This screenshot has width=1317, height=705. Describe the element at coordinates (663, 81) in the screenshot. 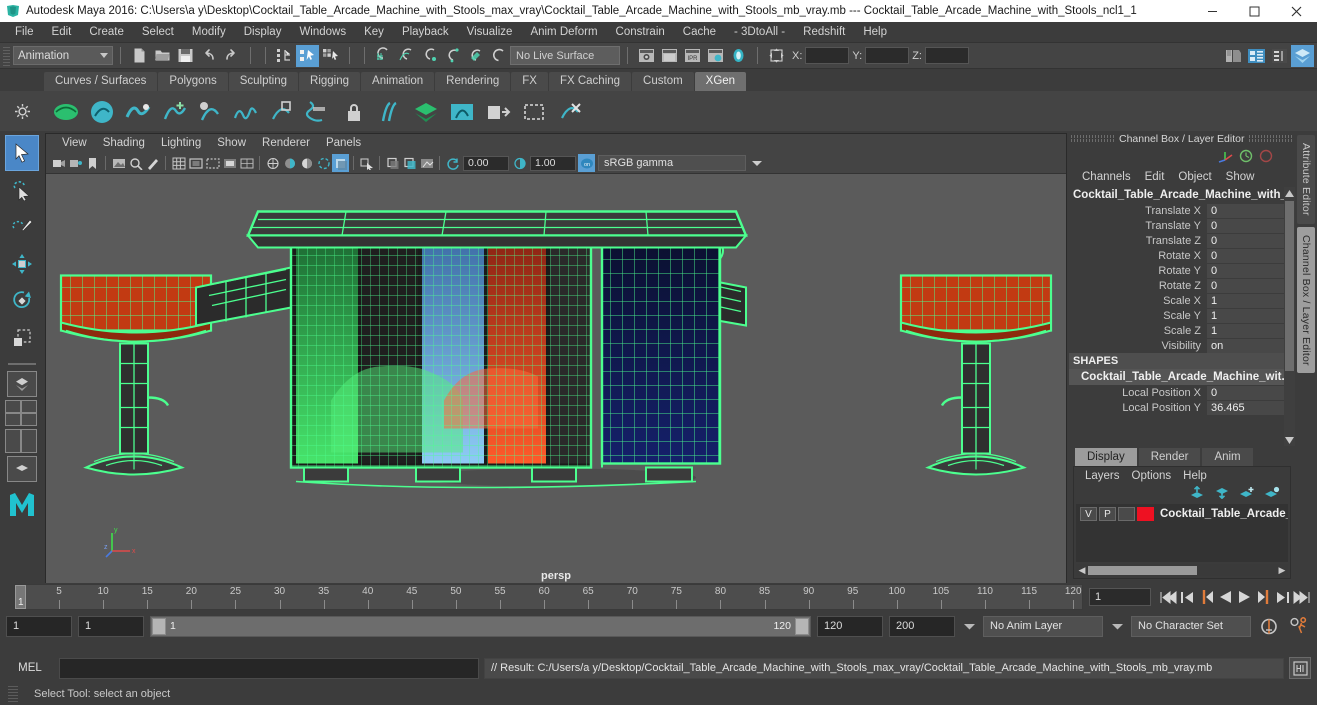

I see `shelf-tab-custom: Custom` at that location.